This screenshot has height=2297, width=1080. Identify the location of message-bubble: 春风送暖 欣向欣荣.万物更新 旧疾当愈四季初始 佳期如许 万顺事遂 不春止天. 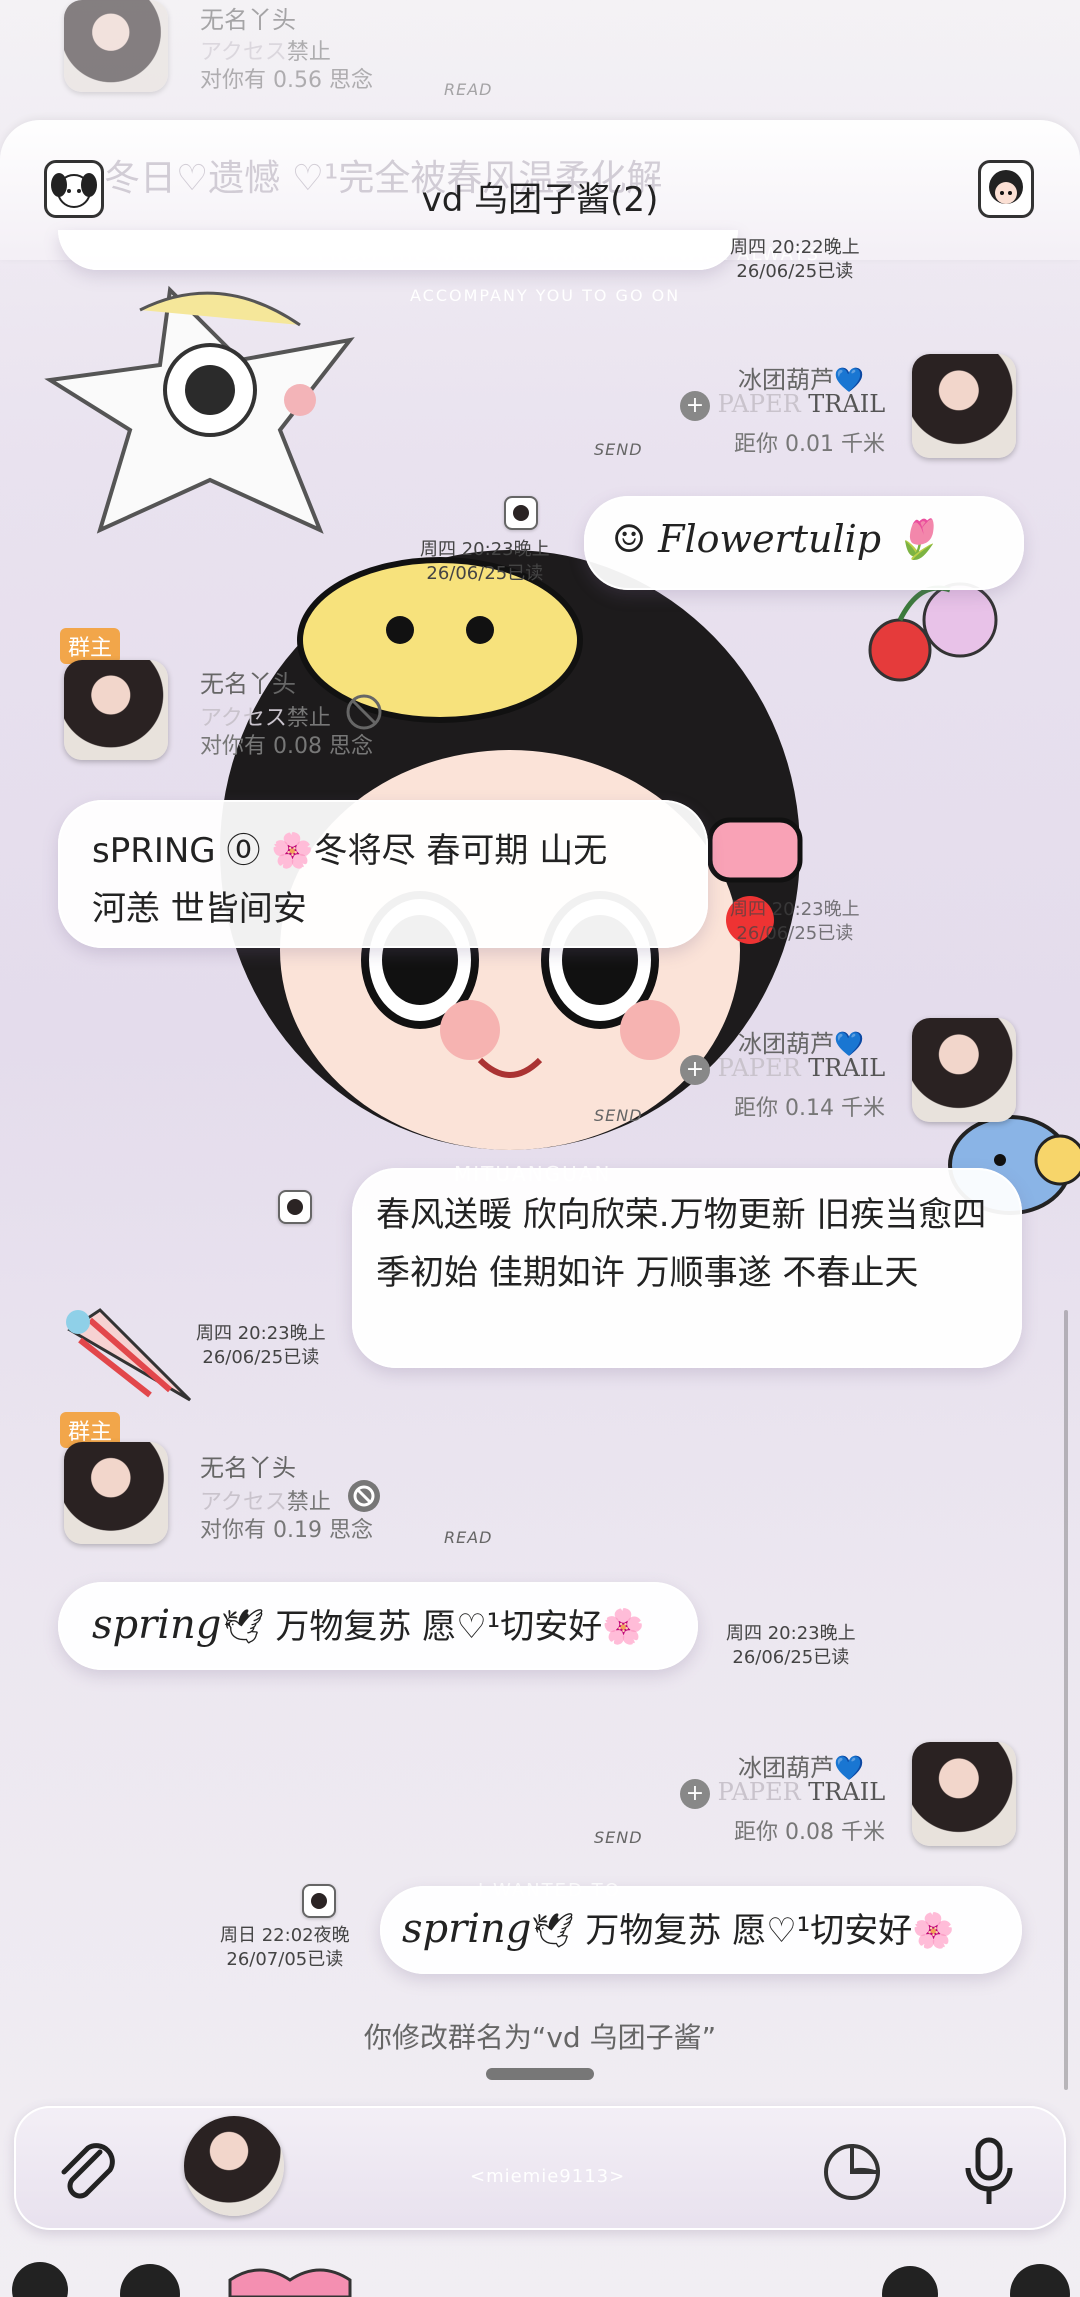
(687, 1268).